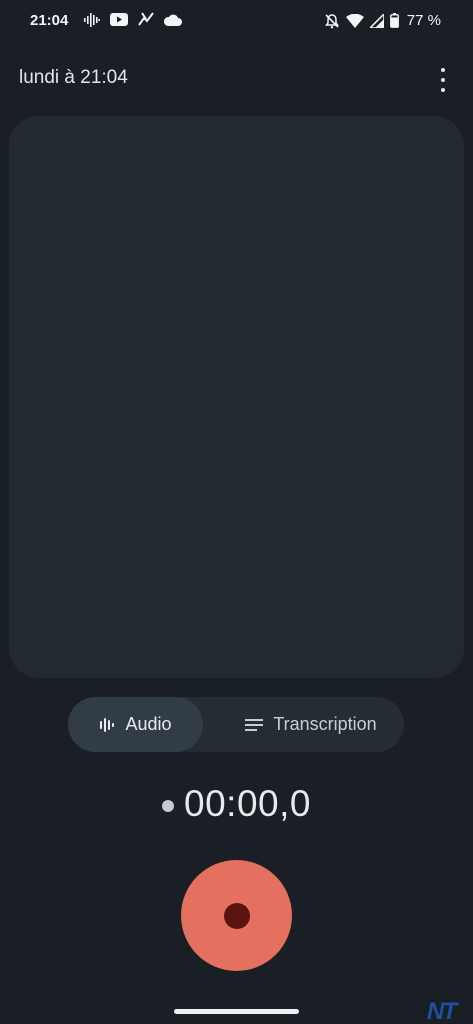 The width and height of the screenshot is (473, 1024). I want to click on more-vert-icon, so click(443, 80).